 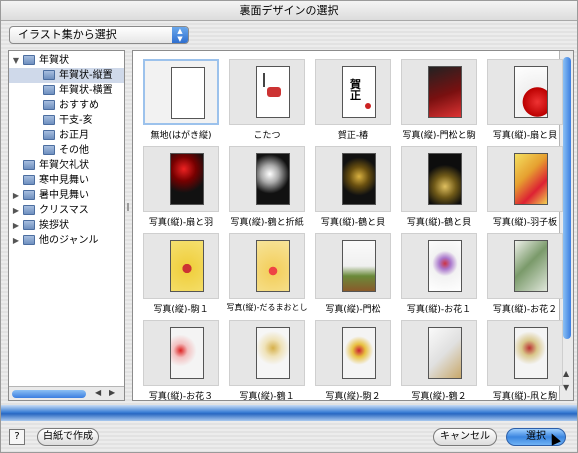 What do you see at coordinates (66, 60) in the screenshot?
I see `tree-item: ▼ 年賀状` at bounding box center [66, 60].